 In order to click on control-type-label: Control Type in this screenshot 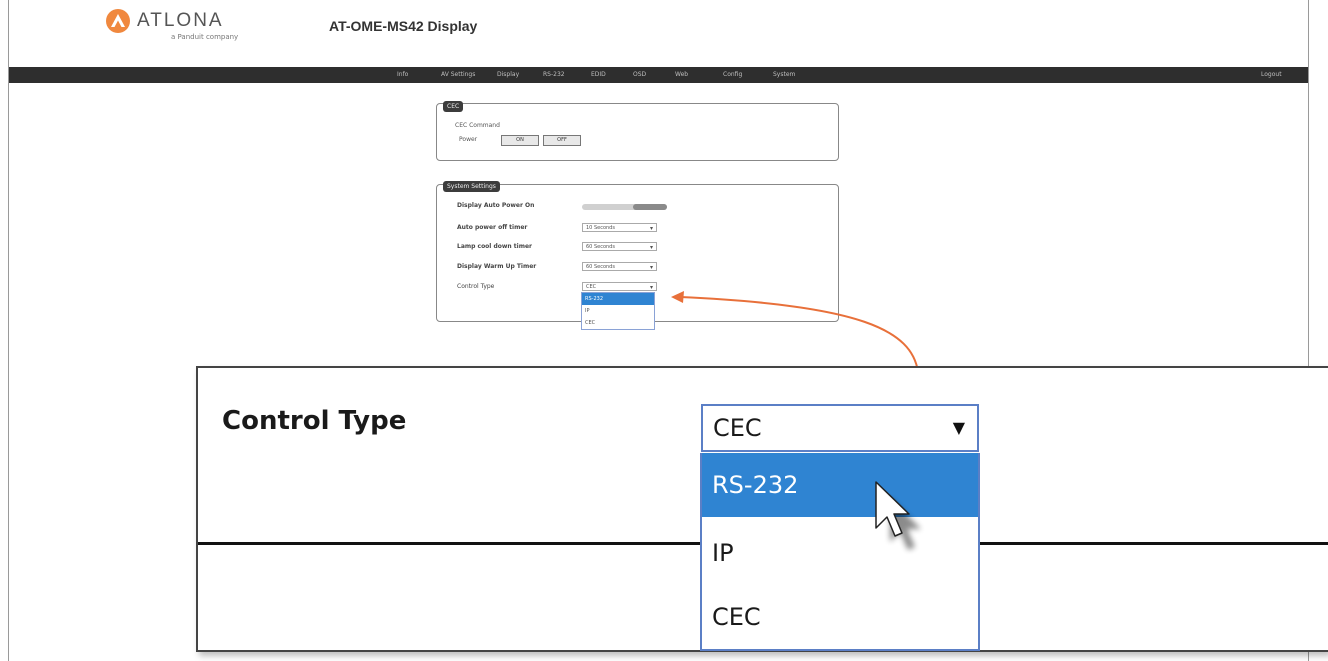, I will do `click(314, 421)`.